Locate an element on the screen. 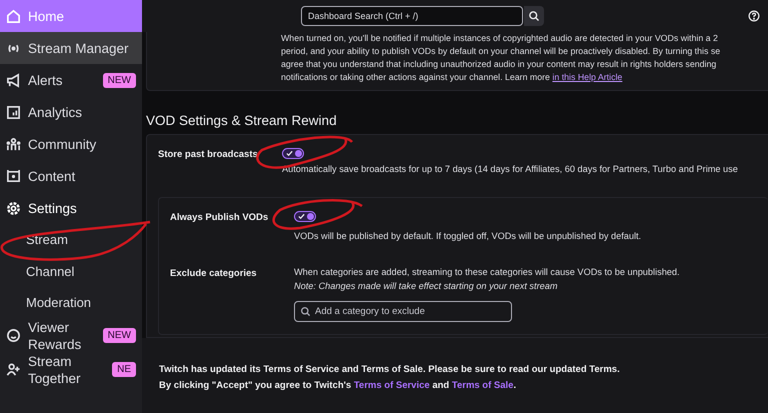 The height and width of the screenshot is (413, 768). item-label: Community is located at coordinates (63, 144).